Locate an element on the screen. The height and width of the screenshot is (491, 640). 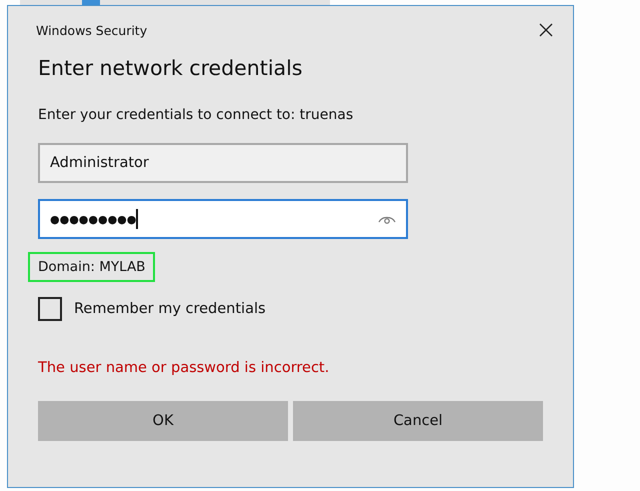
ok-button: OK is located at coordinates (163, 421).